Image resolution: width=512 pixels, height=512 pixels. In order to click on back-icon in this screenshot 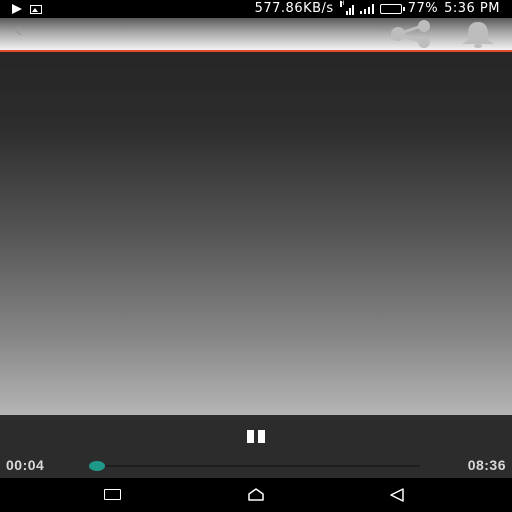, I will do `click(397, 495)`.